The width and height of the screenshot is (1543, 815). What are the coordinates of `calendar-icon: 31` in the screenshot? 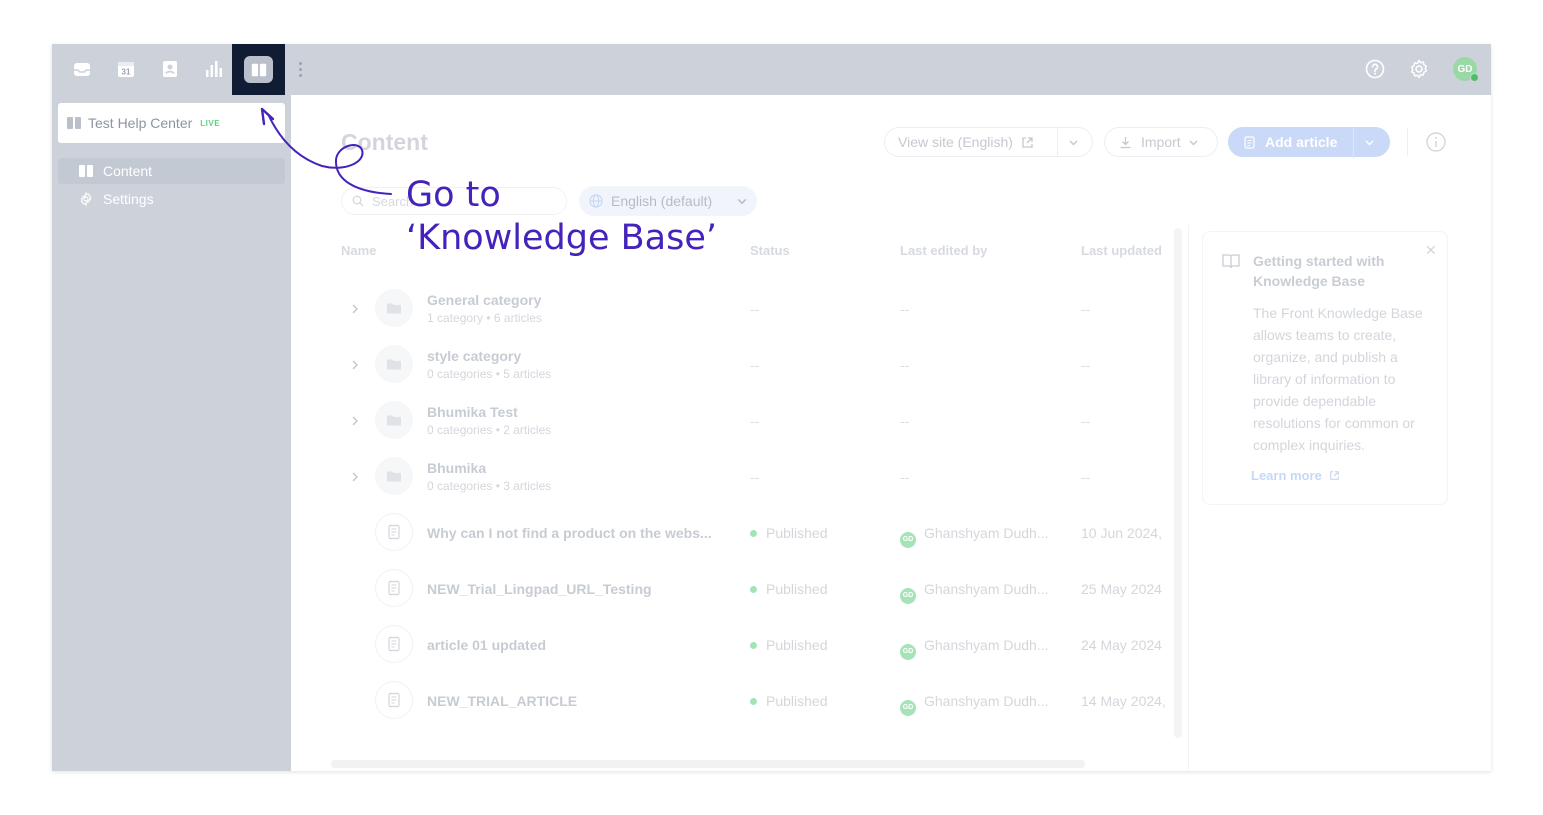 It's located at (126, 69).